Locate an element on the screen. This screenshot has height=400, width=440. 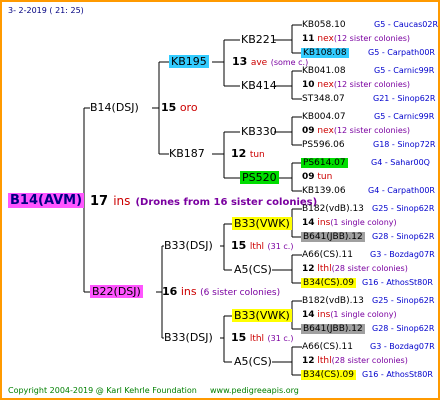
leaf-3: KB041.08 is located at coordinates (324, 71).